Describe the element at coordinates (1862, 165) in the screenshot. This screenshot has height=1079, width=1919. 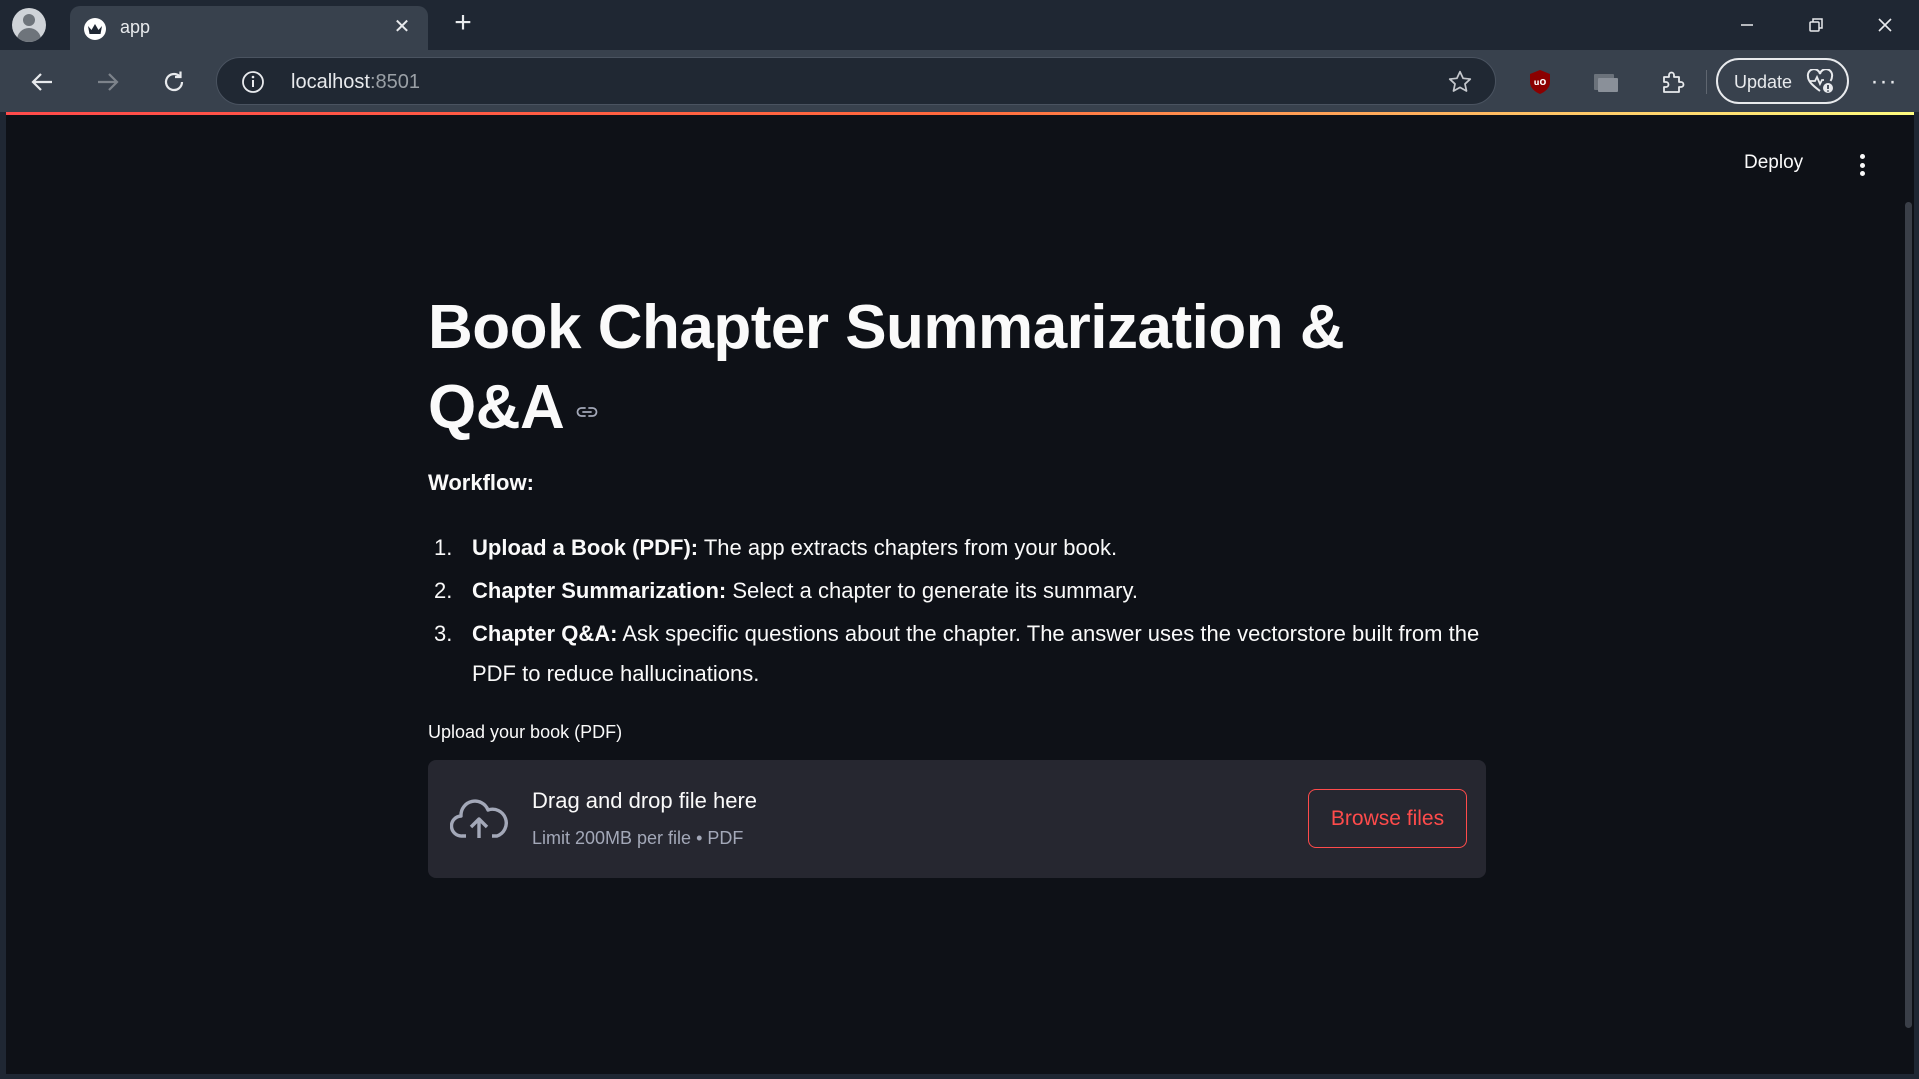
I see `main-menu-kebab-icon` at that location.